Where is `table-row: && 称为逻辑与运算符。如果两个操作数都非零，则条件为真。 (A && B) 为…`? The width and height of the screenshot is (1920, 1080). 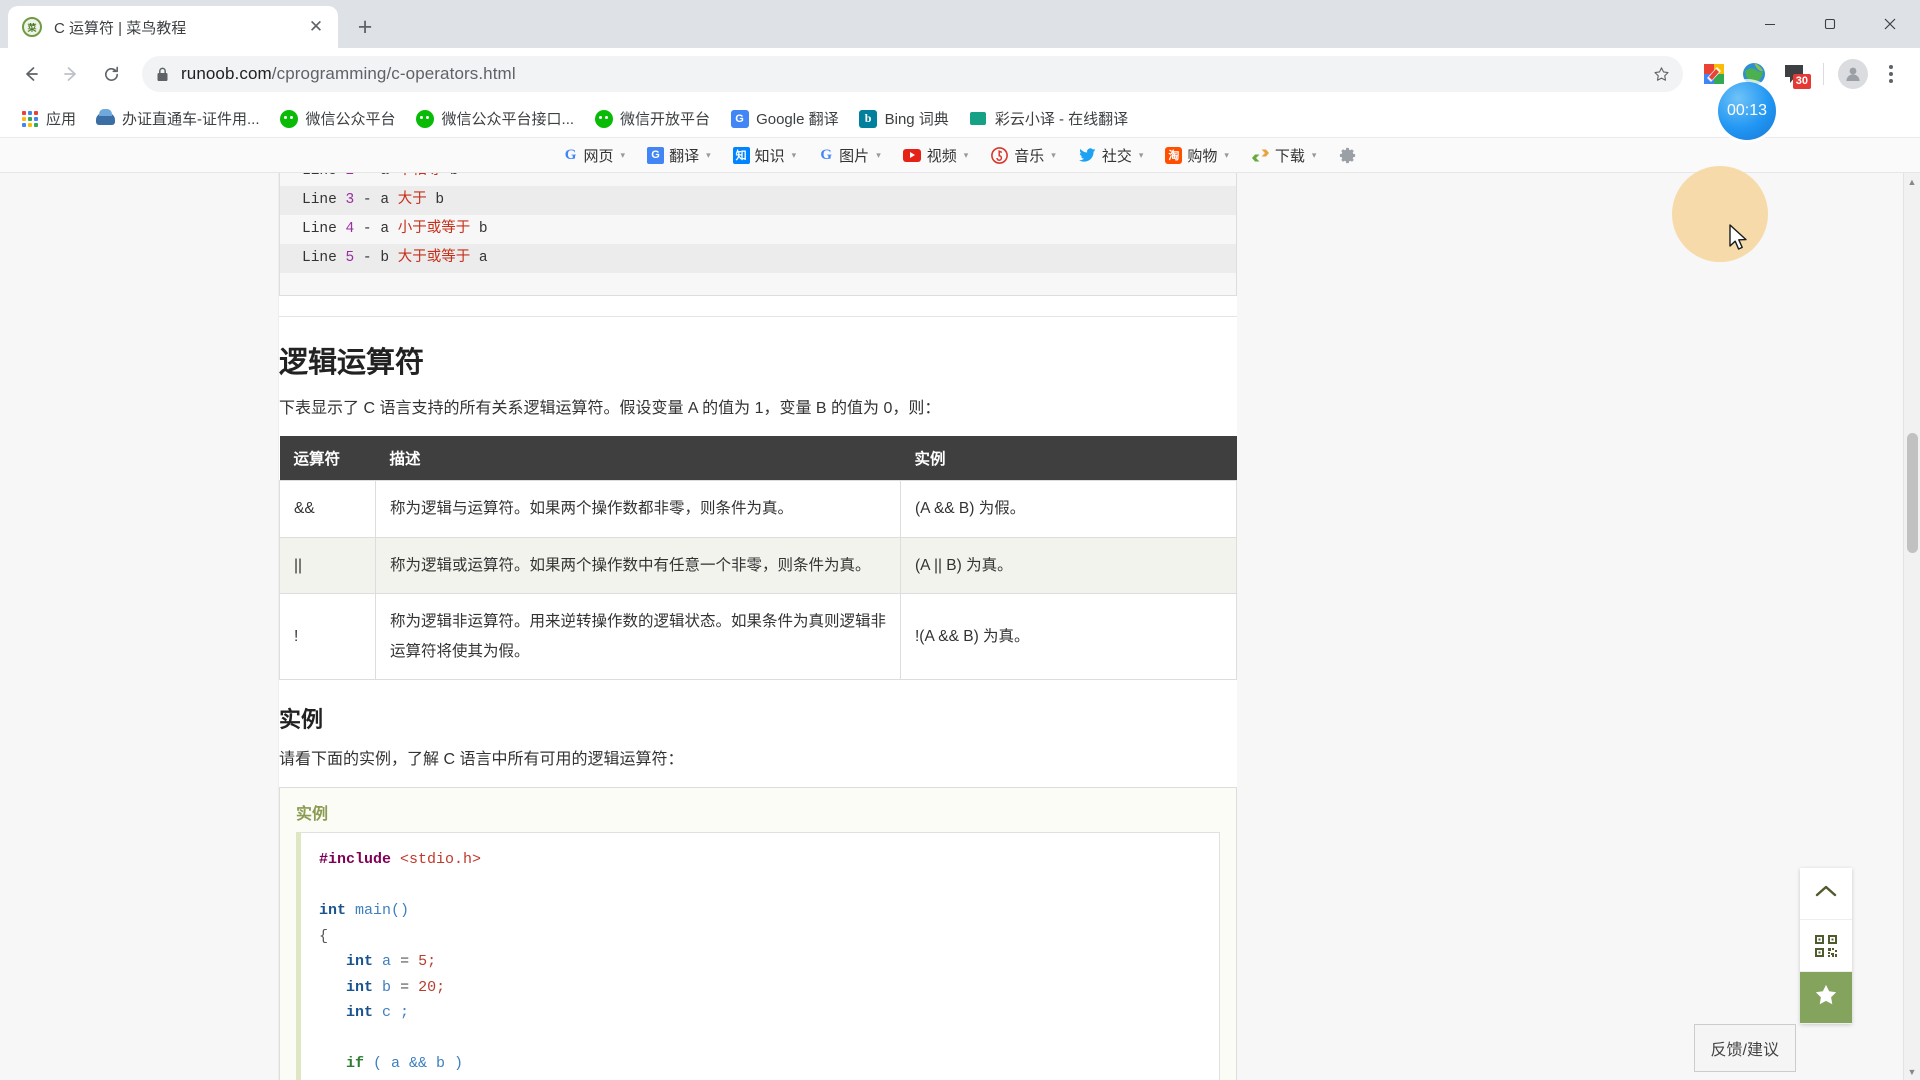 table-row: && 称为逻辑与运算符。如果两个操作数都非零，则条件为真。 (A && B) 为… is located at coordinates (758, 509).